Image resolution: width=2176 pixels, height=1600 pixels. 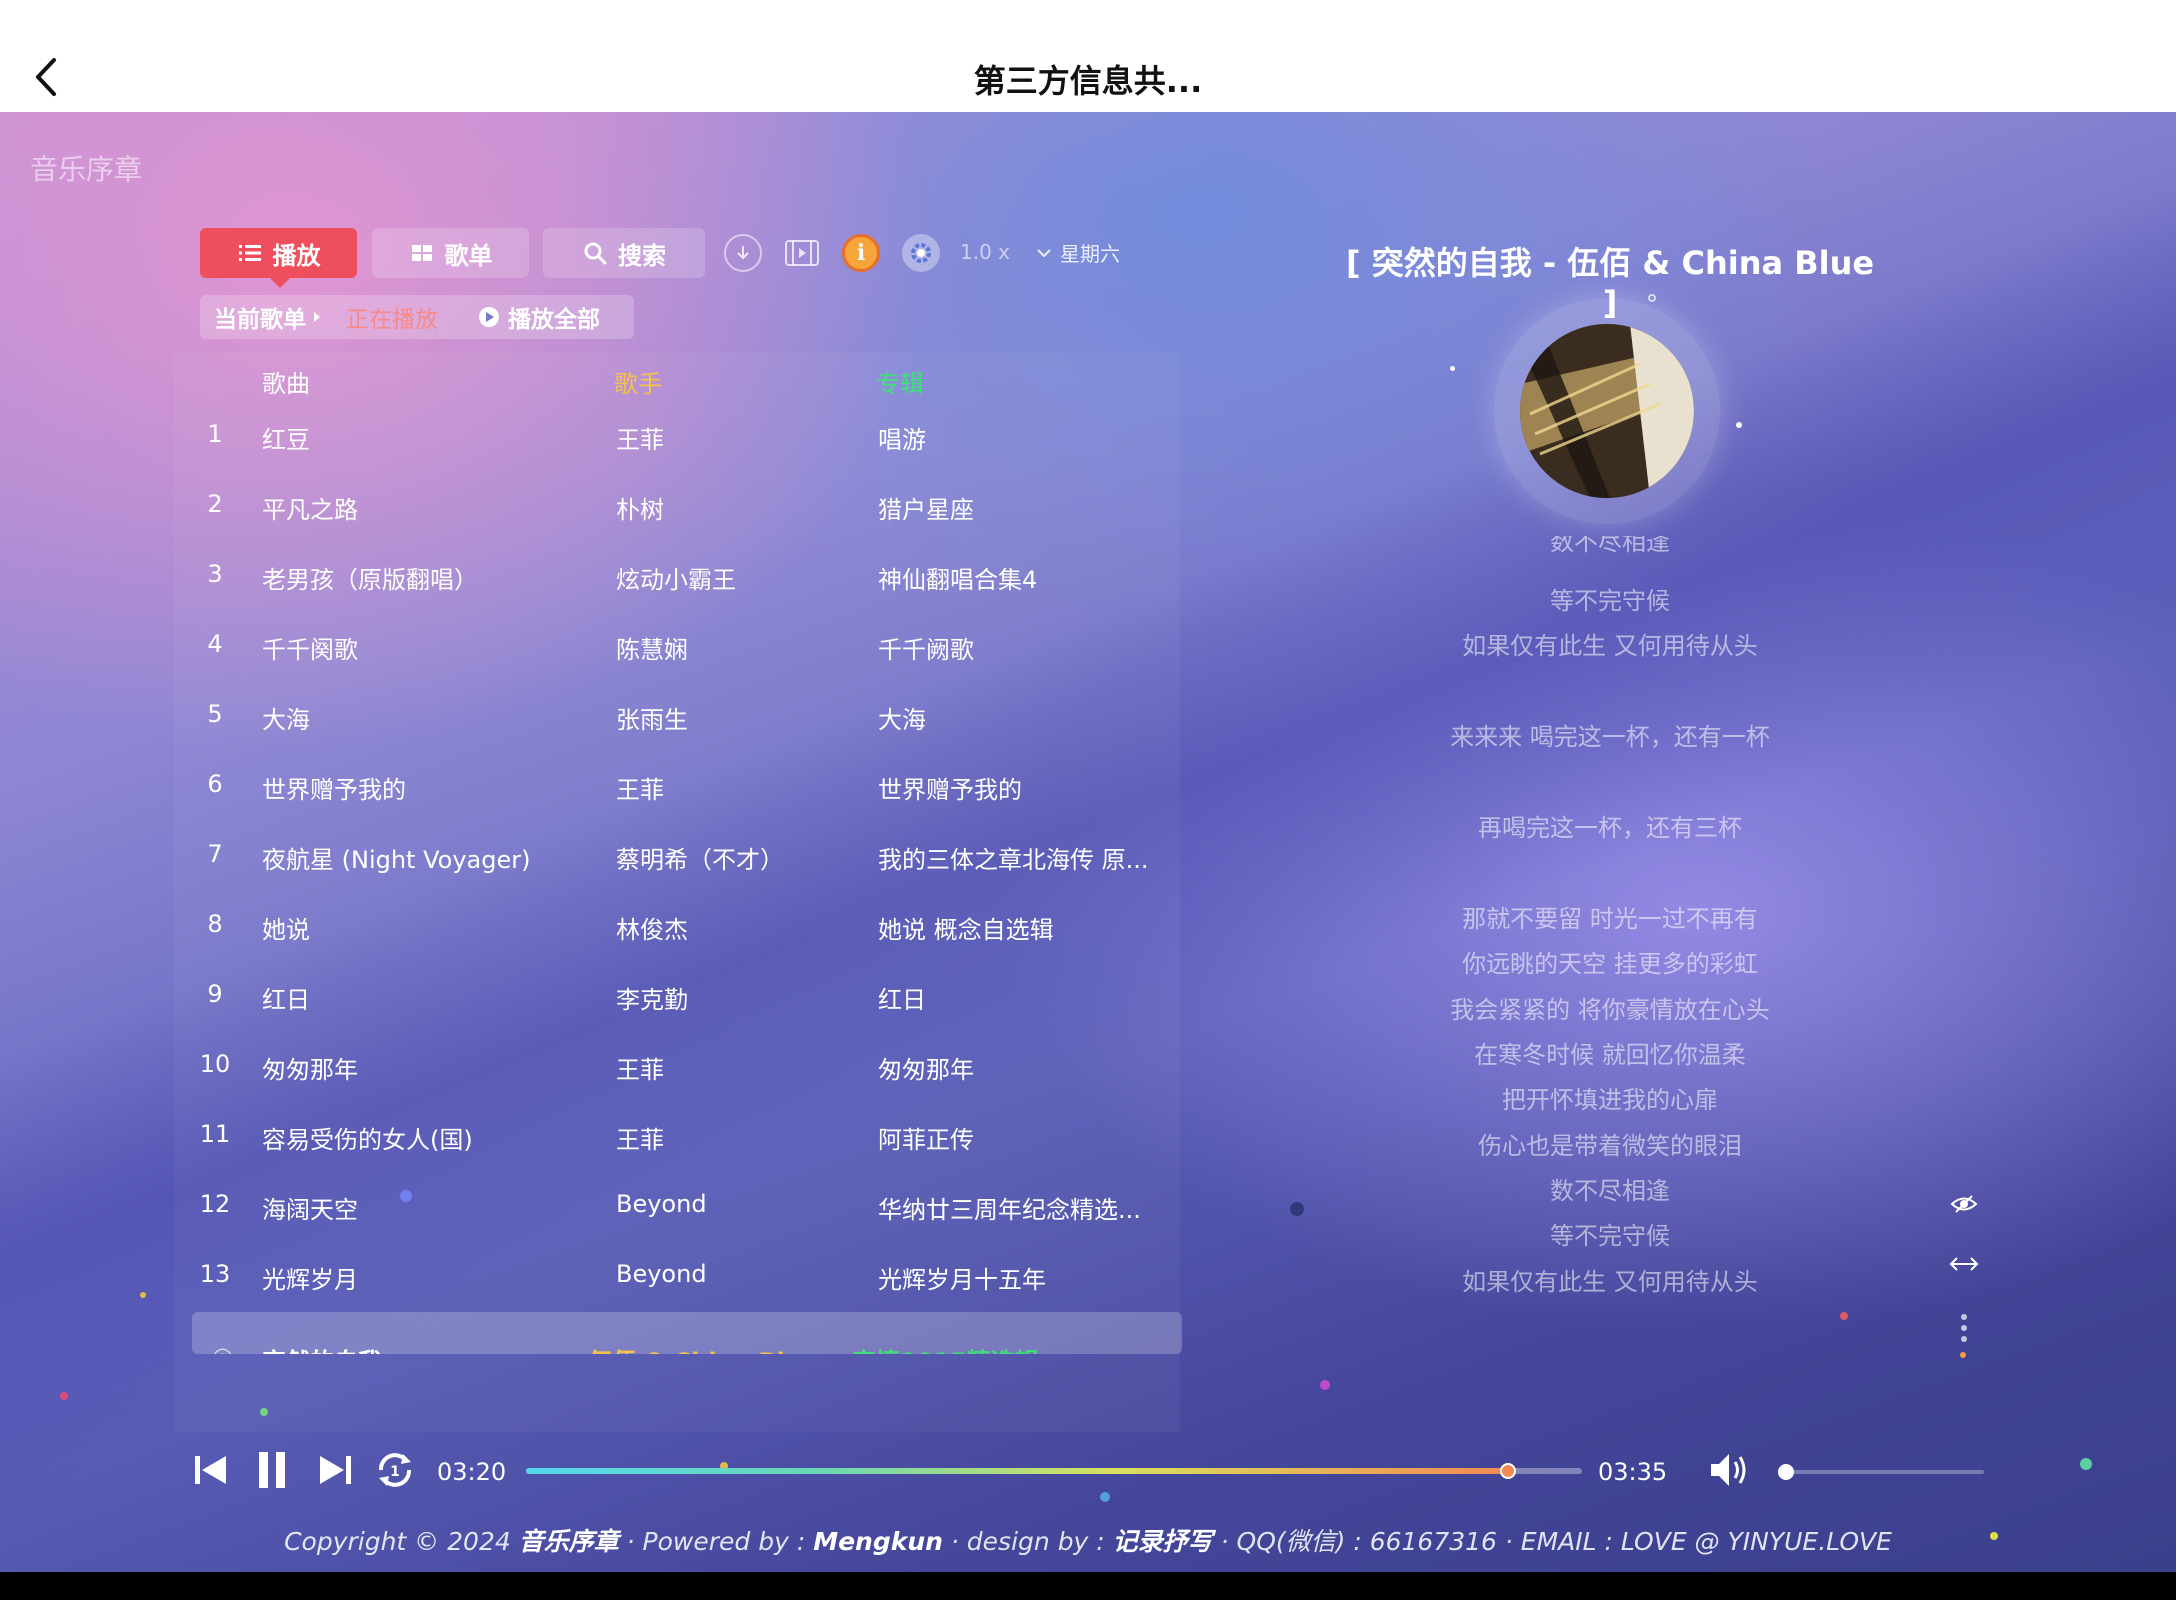 What do you see at coordinates (215, 924) in the screenshot?
I see `row-index: 8` at bounding box center [215, 924].